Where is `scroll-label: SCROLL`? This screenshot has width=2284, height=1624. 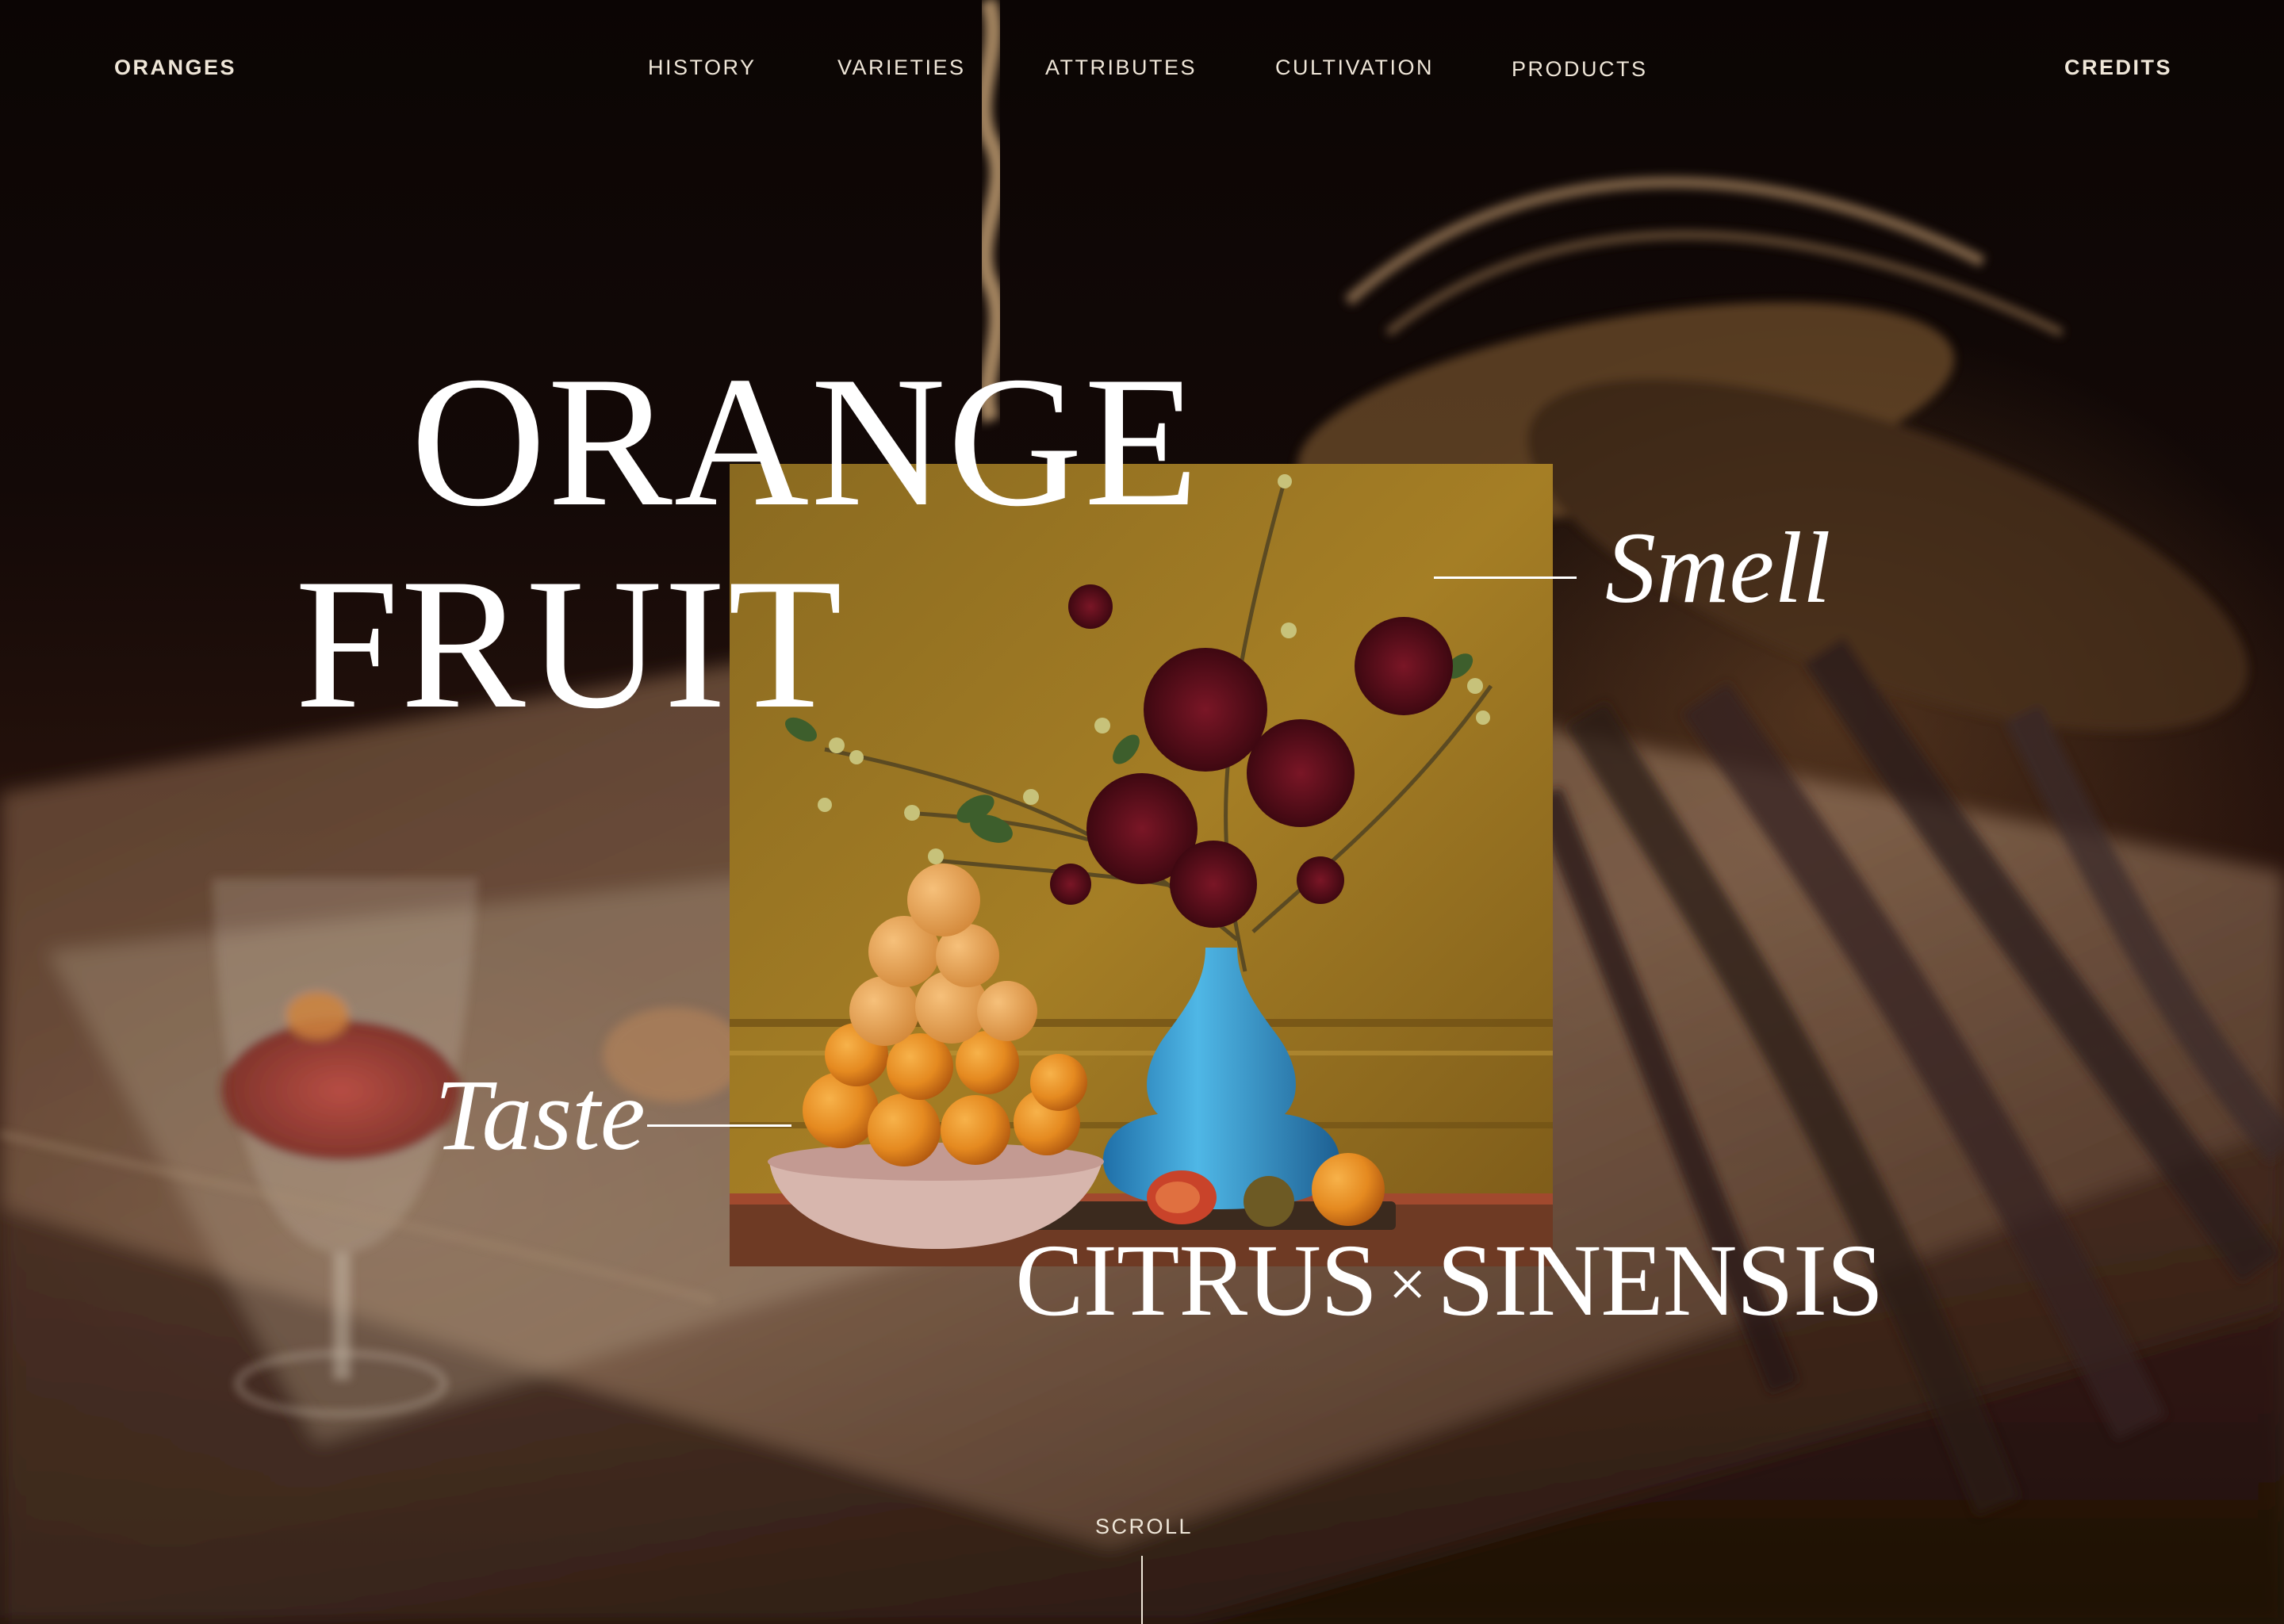
scroll-label: SCROLL is located at coordinates (1144, 1527).